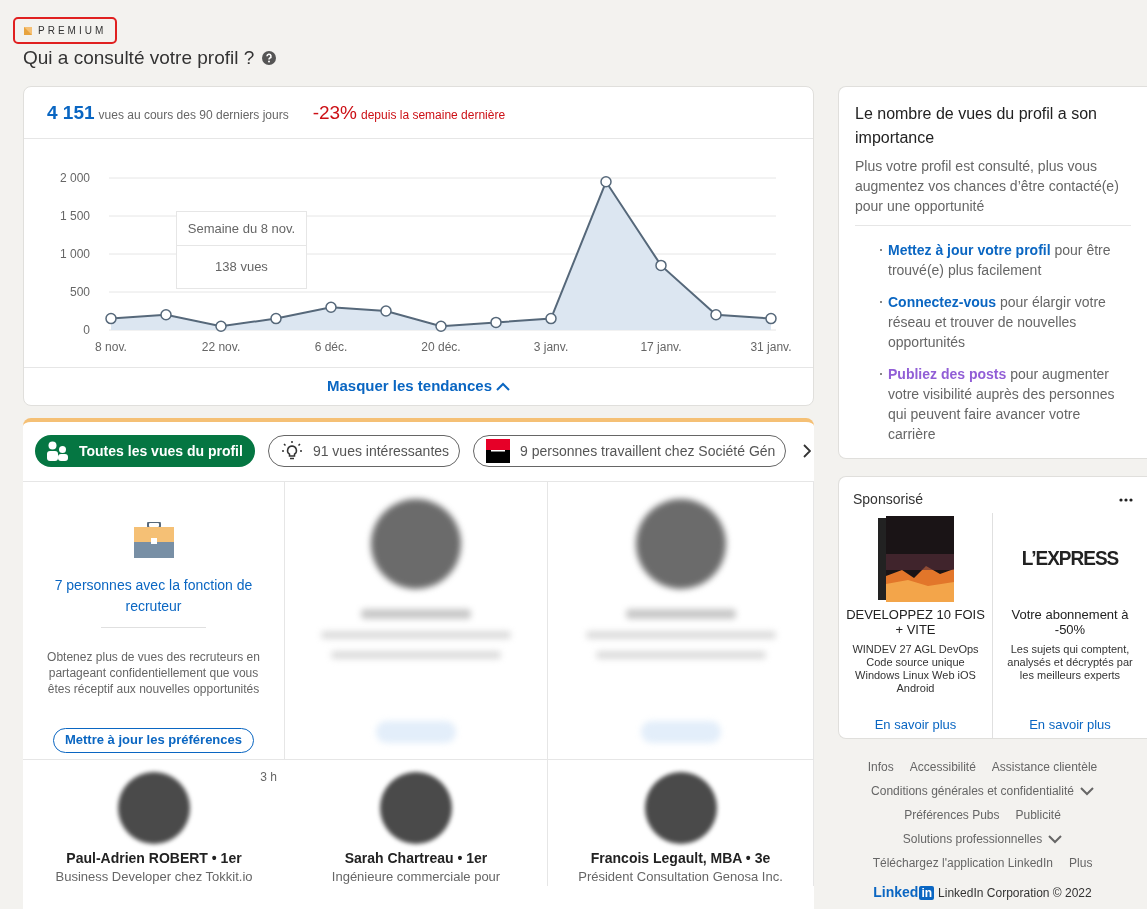 The width and height of the screenshot is (1147, 909). Describe the element at coordinates (331, 346) in the screenshot. I see `axis-tick-label: 6 déc.` at that location.